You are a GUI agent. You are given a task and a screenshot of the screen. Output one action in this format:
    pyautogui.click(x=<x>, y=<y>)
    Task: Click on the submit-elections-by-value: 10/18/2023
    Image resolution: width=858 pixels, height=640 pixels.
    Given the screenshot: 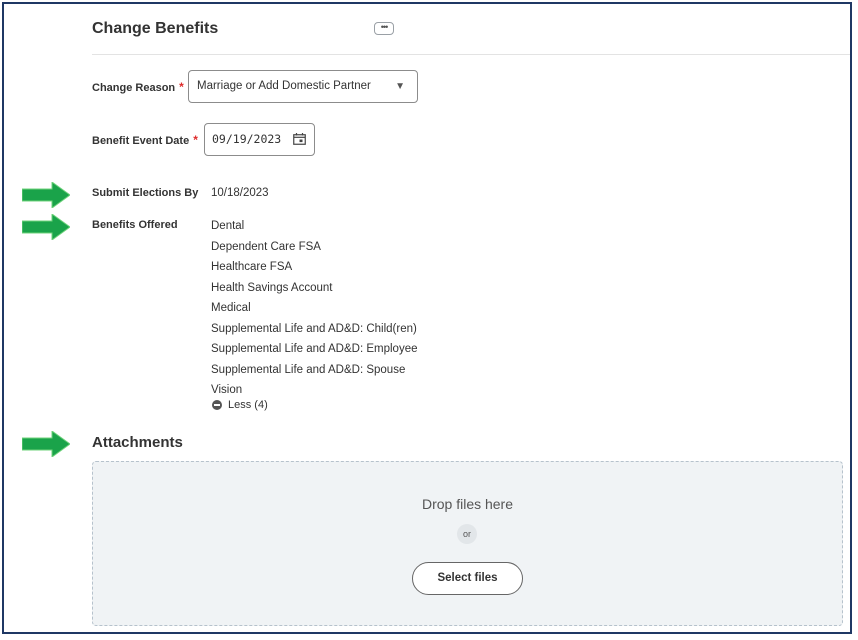 What is the action you would take?
    pyautogui.click(x=240, y=193)
    